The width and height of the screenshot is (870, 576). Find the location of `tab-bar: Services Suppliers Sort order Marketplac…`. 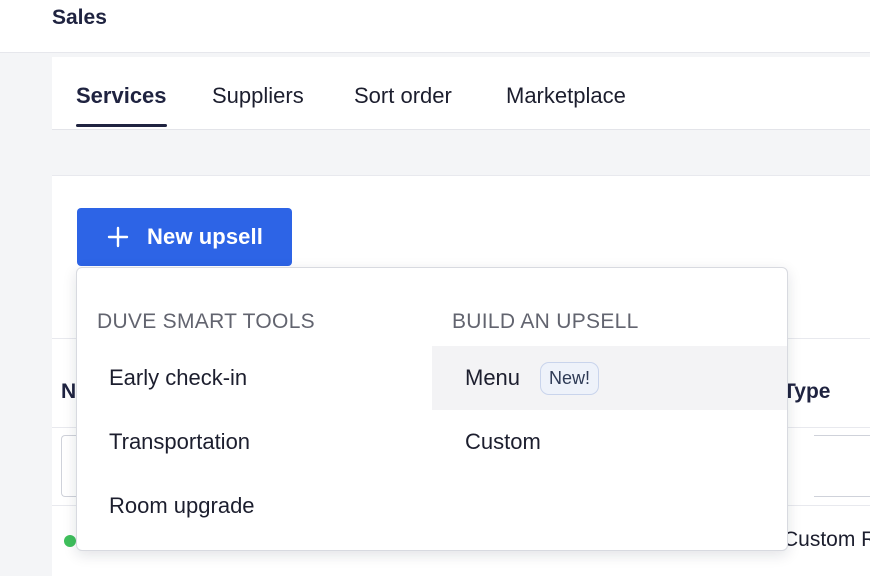

tab-bar: Services Suppliers Sort order Marketplac… is located at coordinates (461, 93).